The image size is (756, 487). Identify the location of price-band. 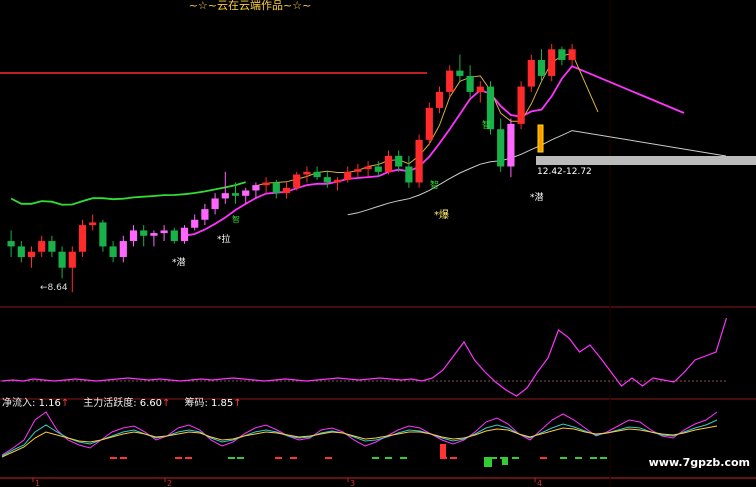
(646, 160).